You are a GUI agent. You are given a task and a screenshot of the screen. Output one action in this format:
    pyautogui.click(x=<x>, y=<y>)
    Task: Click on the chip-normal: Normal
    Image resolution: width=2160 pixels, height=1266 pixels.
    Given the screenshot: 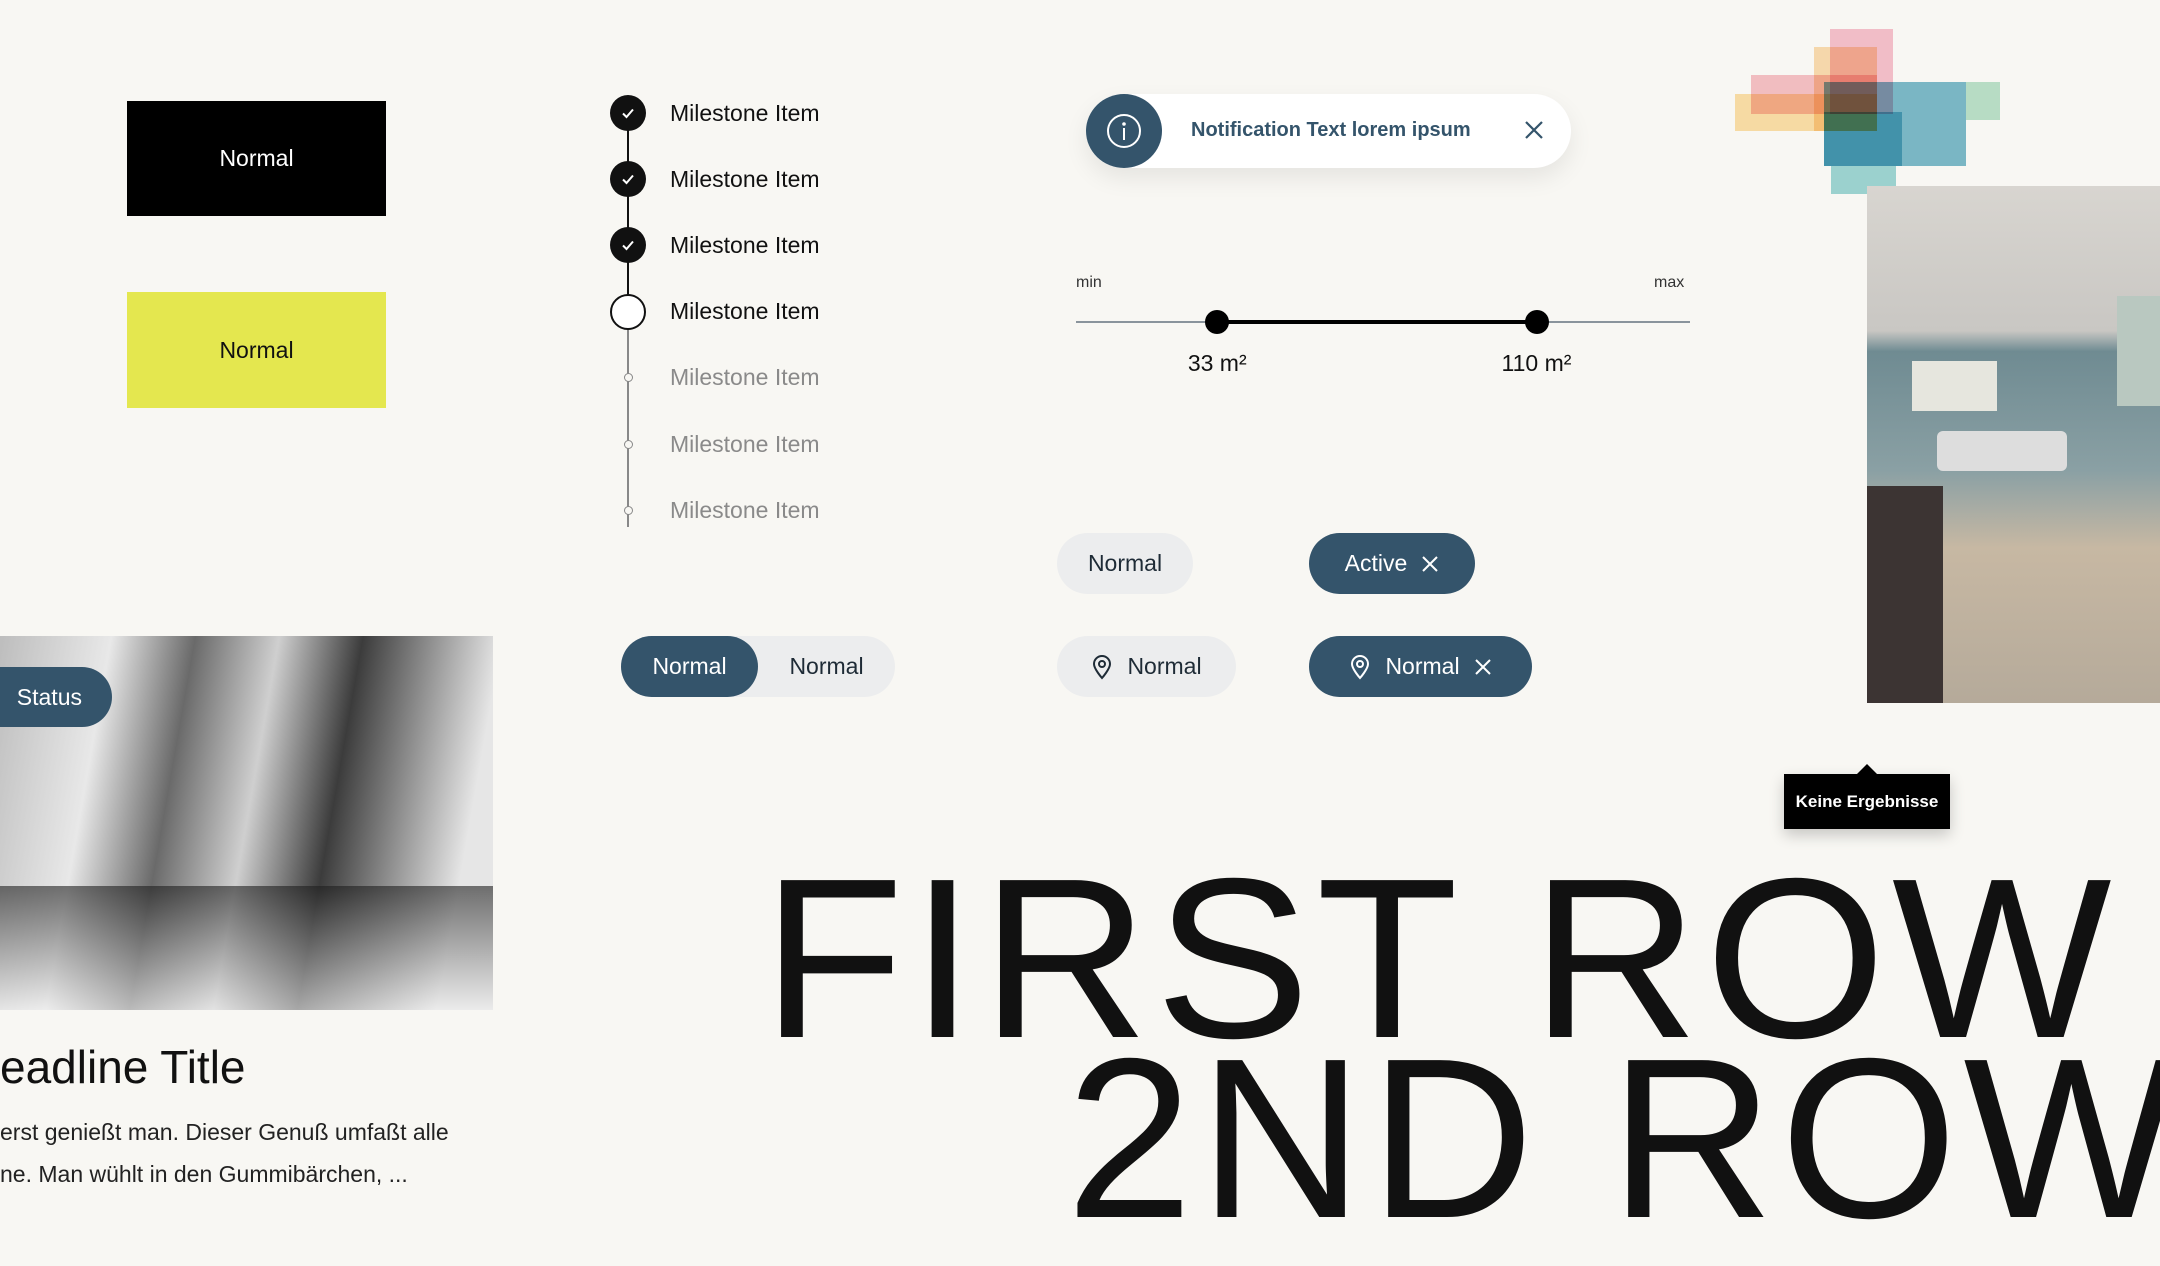 What is the action you would take?
    pyautogui.click(x=1125, y=563)
    